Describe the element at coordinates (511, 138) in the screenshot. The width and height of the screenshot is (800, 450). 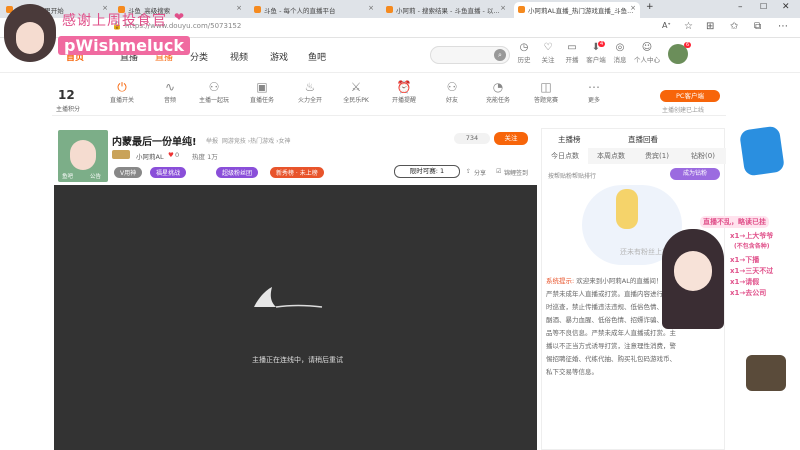
I see `follow-button: 关注` at that location.